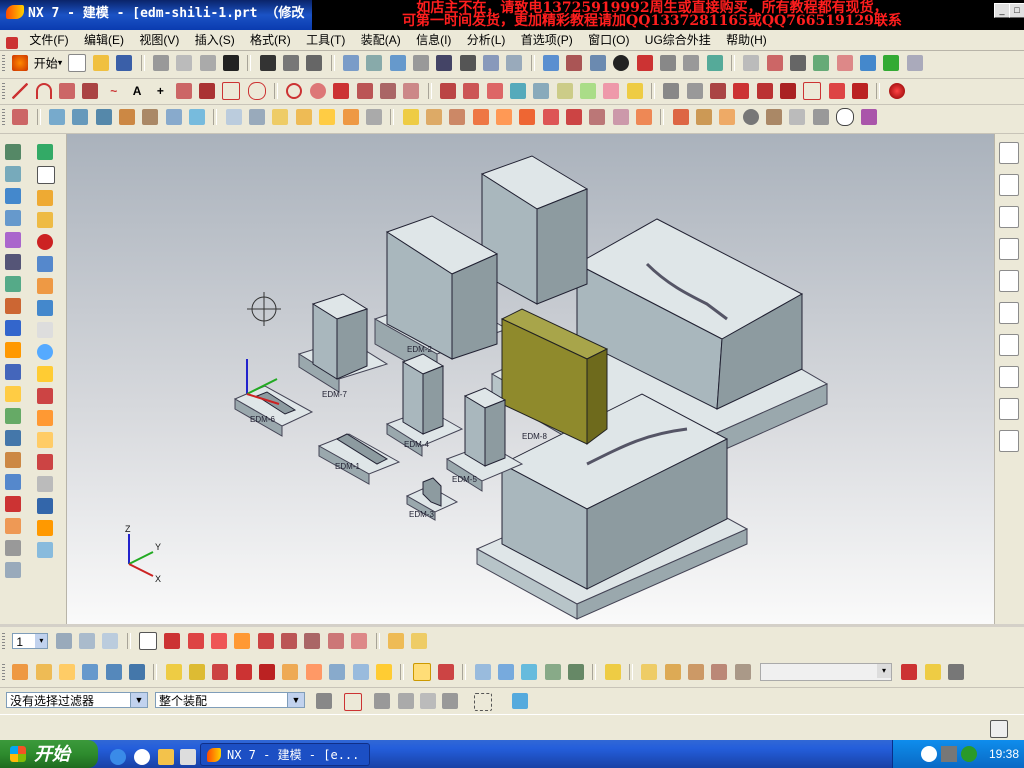 The height and width of the screenshot is (768, 1024). Describe the element at coordinates (291, 63) in the screenshot. I see `redo-icon` at that location.